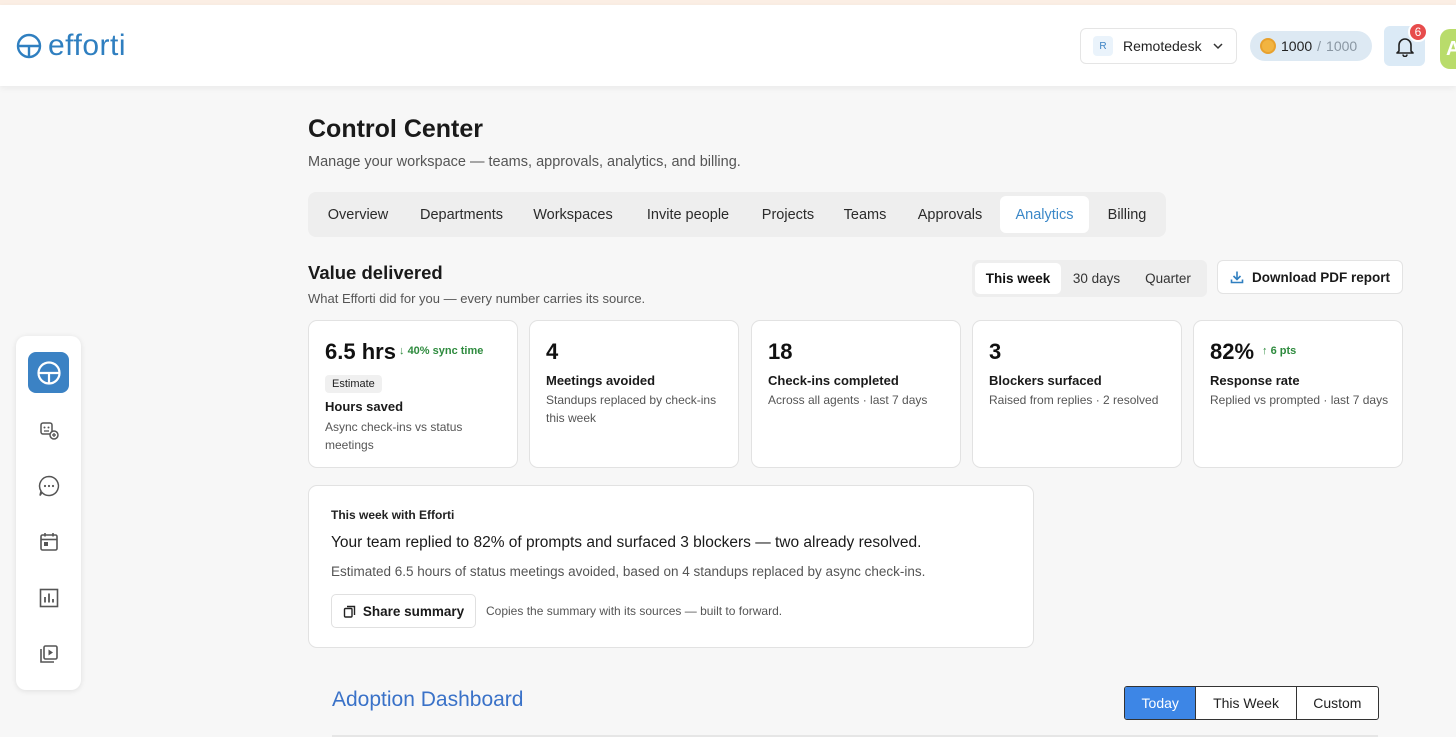 The width and height of the screenshot is (1456, 737). I want to click on range-30-days: 30 days, so click(1096, 278).